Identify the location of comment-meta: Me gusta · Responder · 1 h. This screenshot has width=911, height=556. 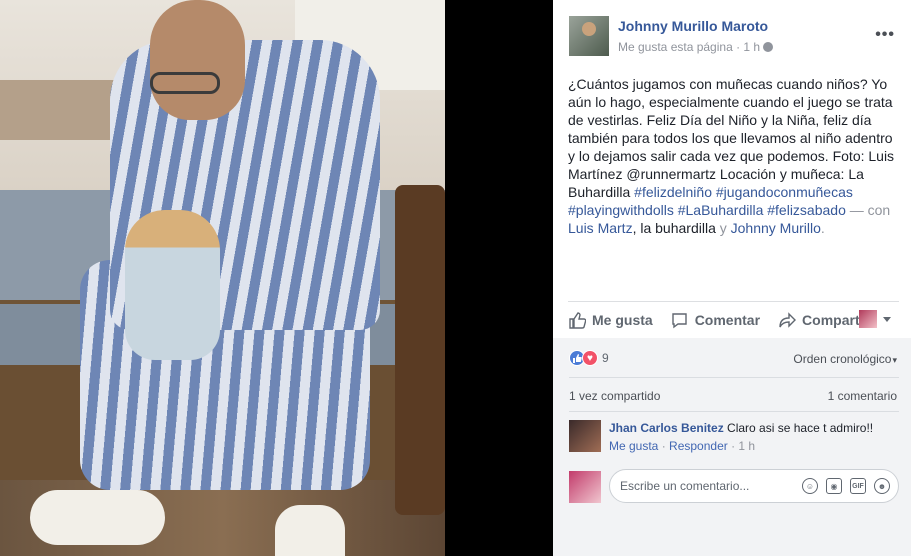
(682, 446).